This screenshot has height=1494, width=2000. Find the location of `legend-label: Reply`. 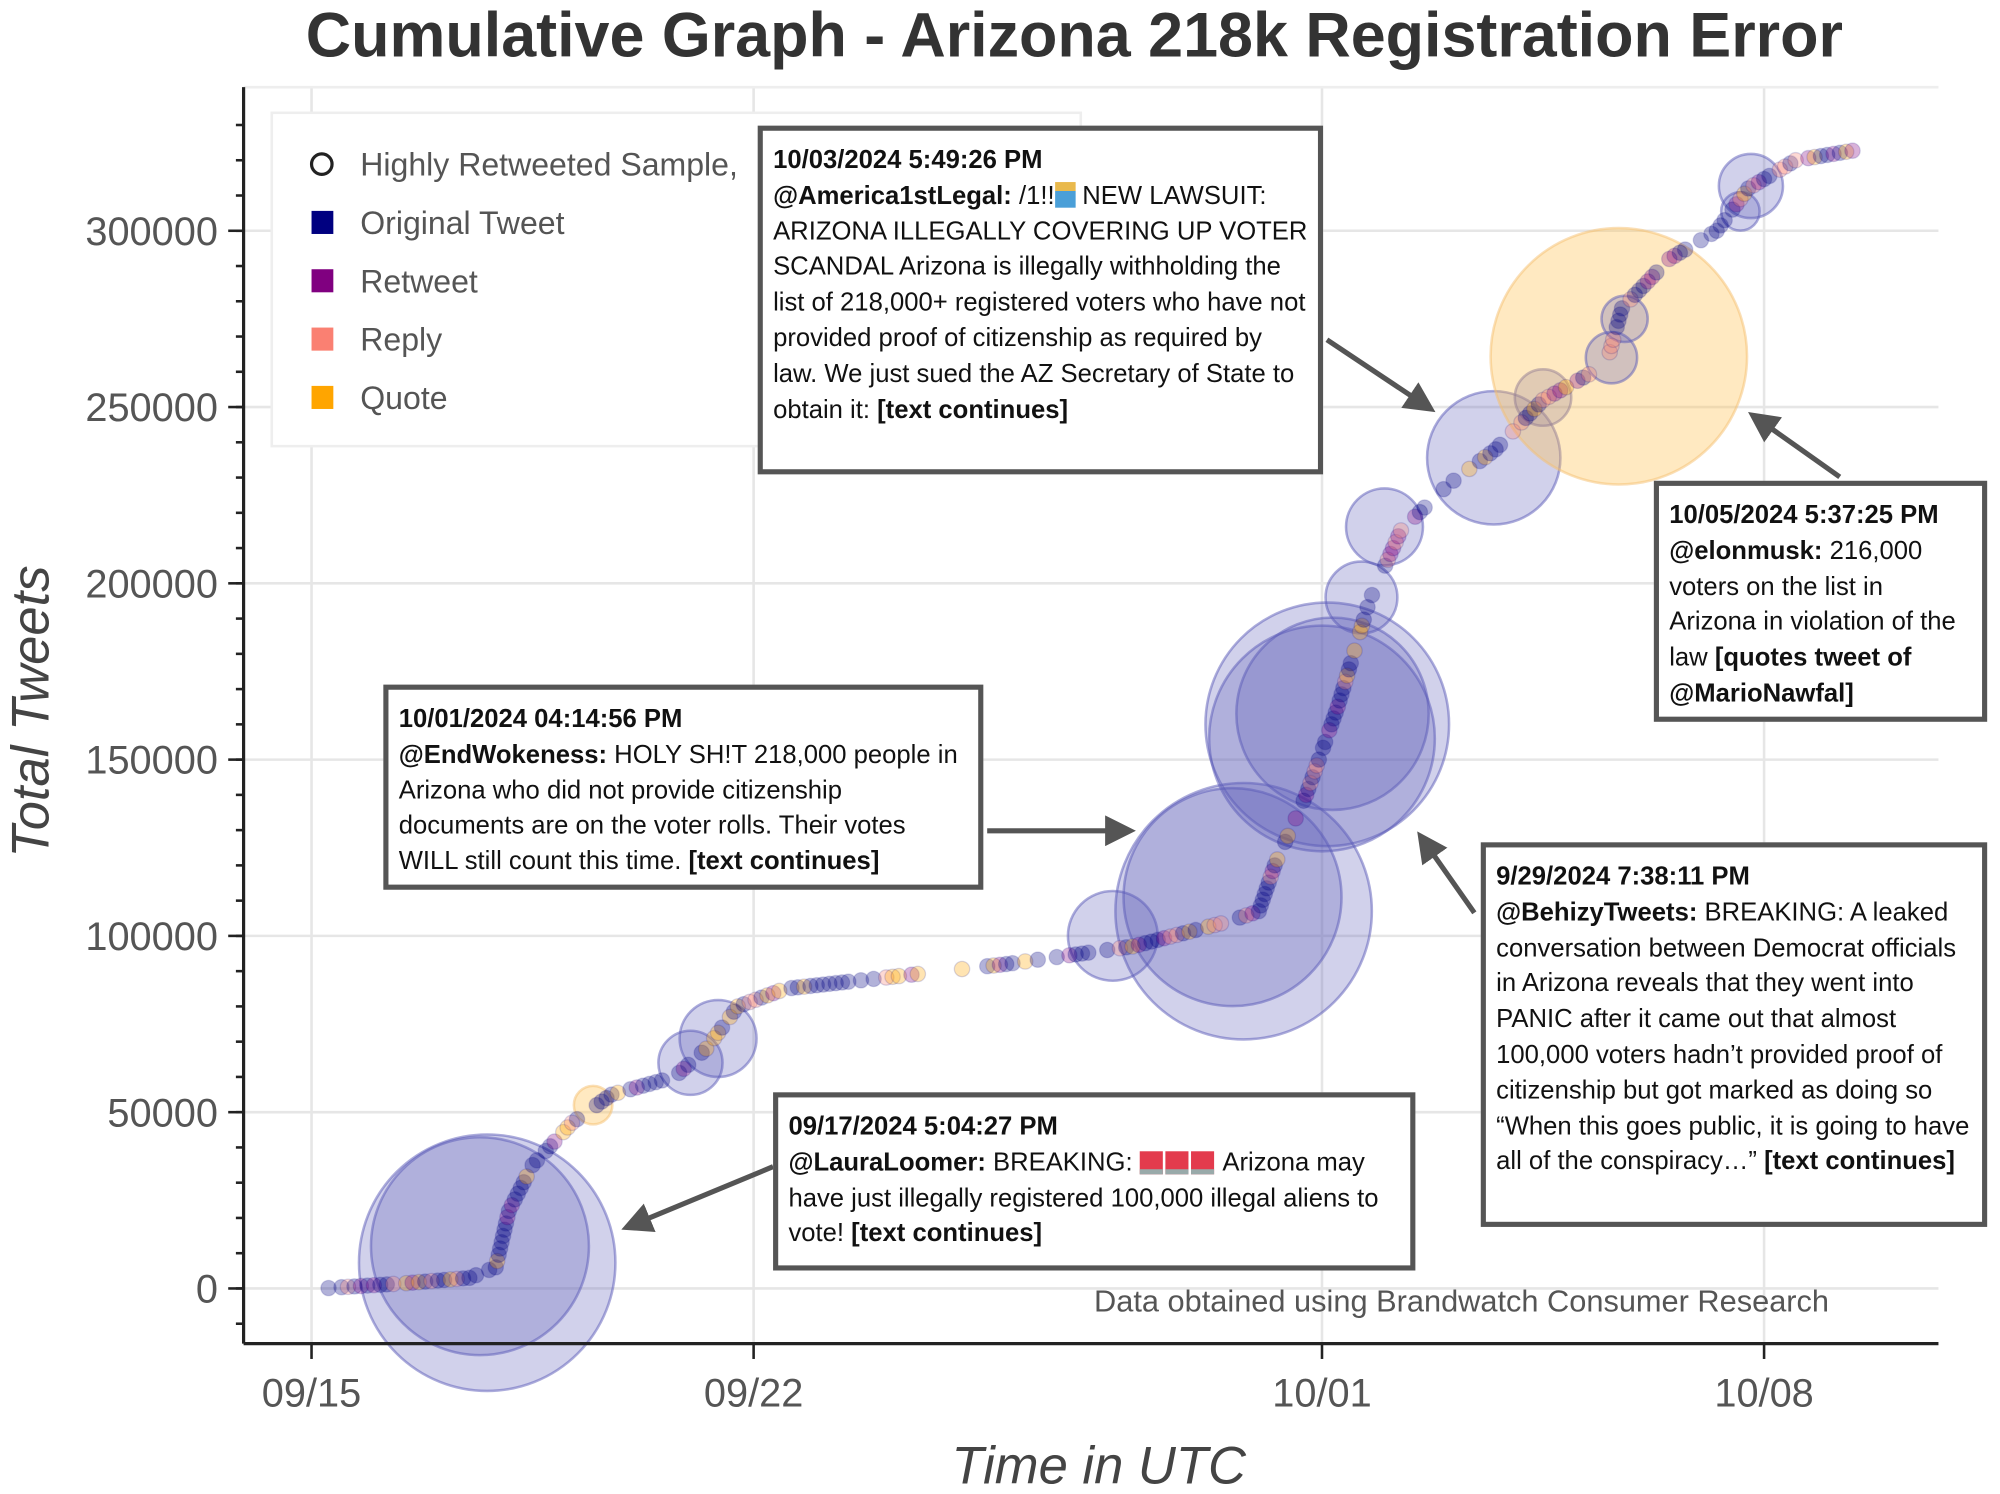

legend-label: Reply is located at coordinates (401, 340).